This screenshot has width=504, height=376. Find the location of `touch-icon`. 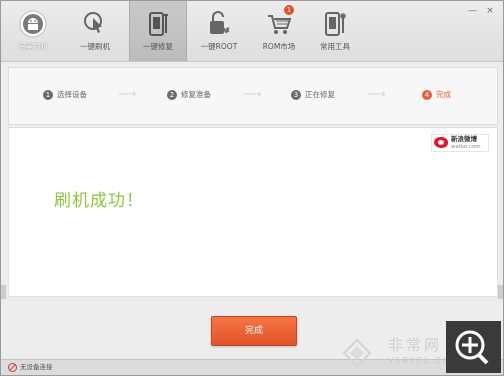

touch-icon is located at coordinates (95, 24).